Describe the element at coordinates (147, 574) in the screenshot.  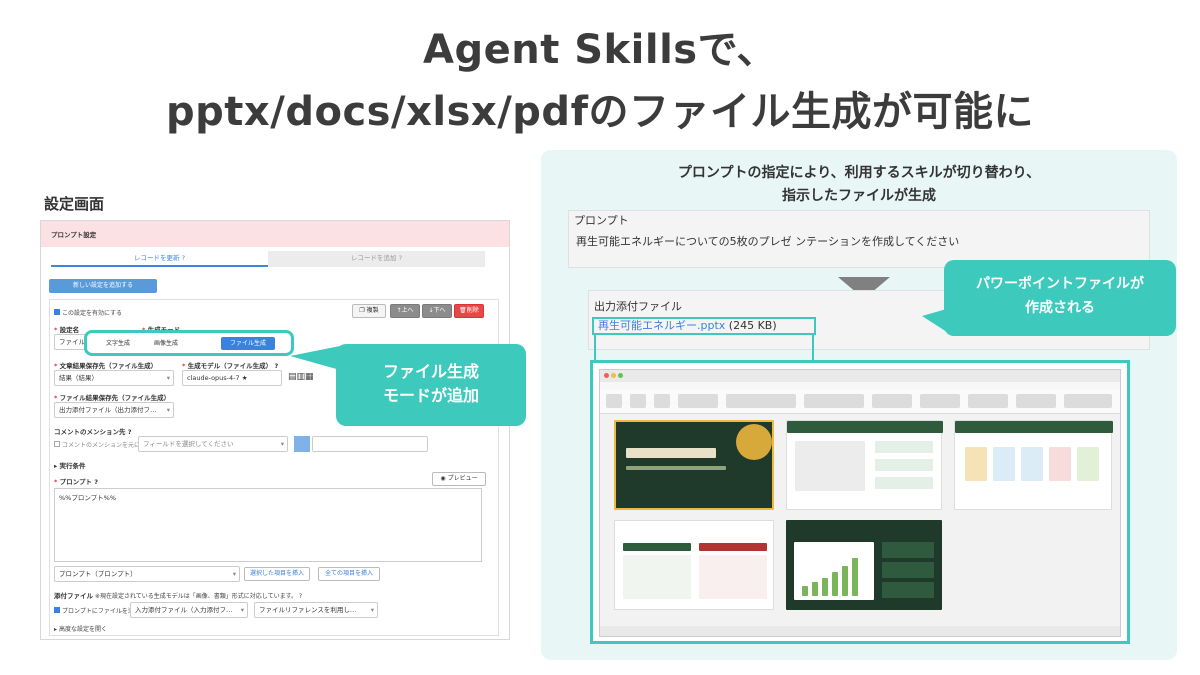
I see `prompt-field-select: プロンプト（プロンプト）` at that location.